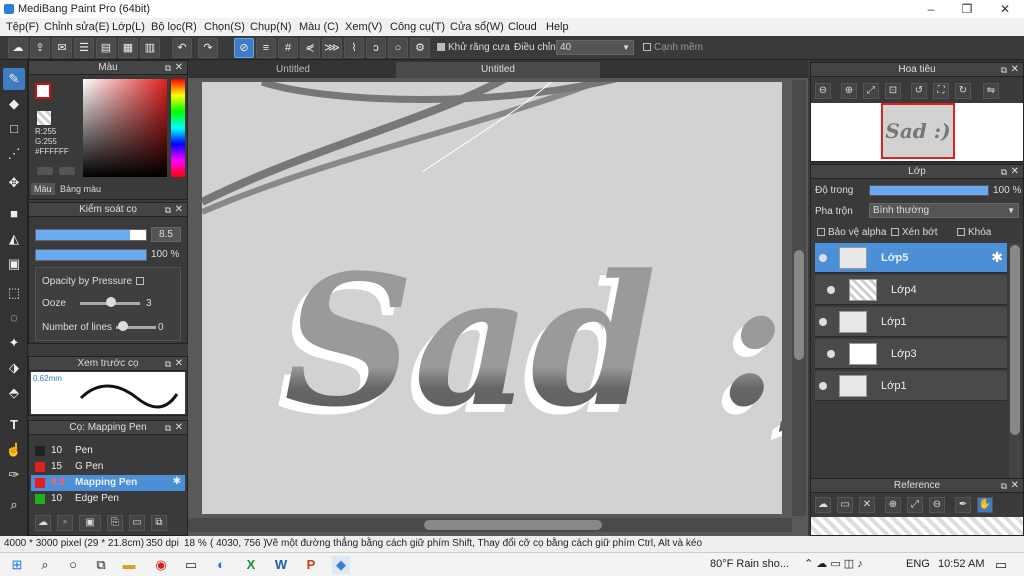  What do you see at coordinates (43, 91) in the screenshot?
I see `foreground-color-swatch` at bounding box center [43, 91].